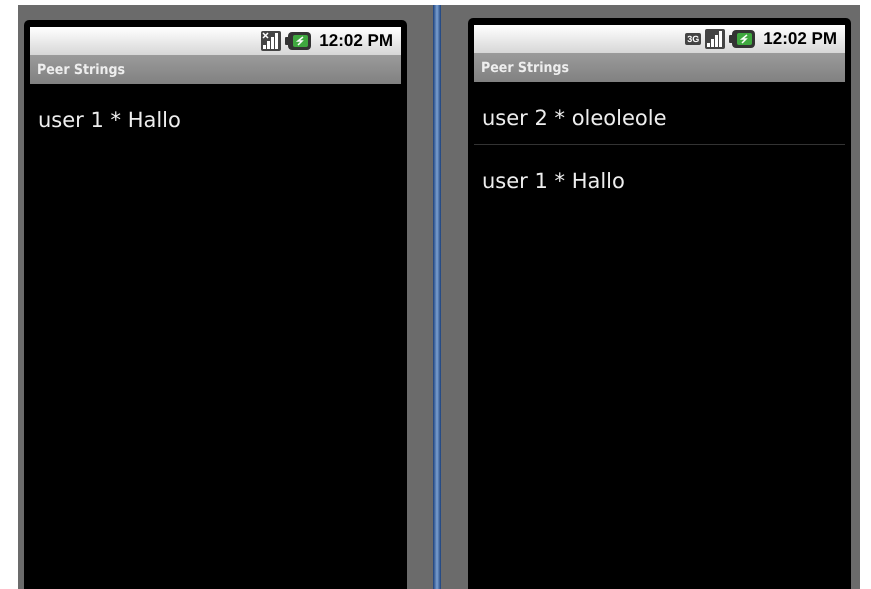  I want to click on signal-icon, so click(715, 39).